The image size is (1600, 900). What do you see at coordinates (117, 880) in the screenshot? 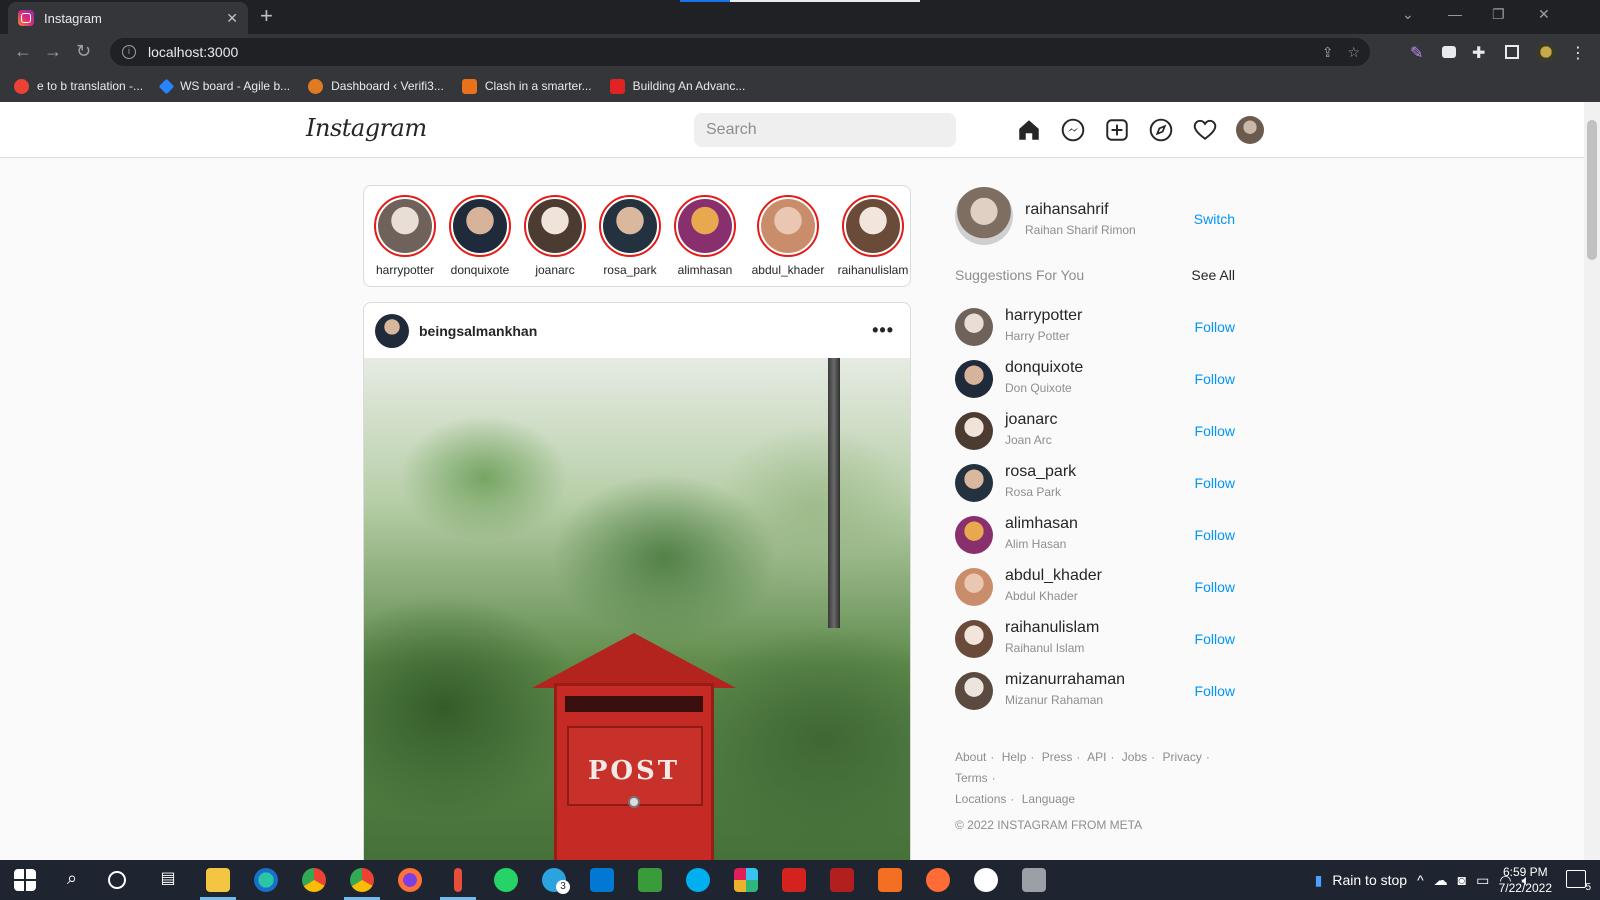
I see `cortana-icon` at bounding box center [117, 880].